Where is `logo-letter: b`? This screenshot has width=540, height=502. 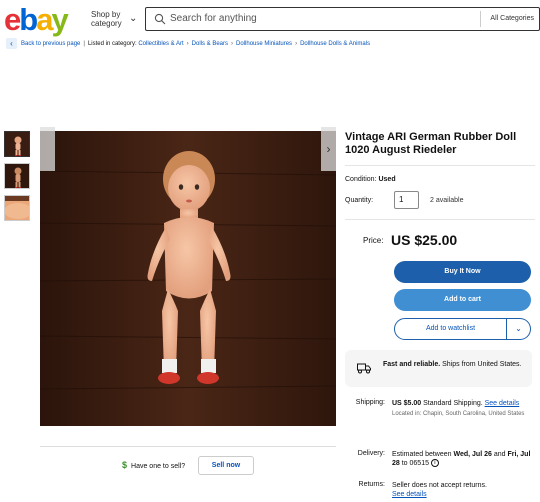 logo-letter: b is located at coordinates (28, 19).